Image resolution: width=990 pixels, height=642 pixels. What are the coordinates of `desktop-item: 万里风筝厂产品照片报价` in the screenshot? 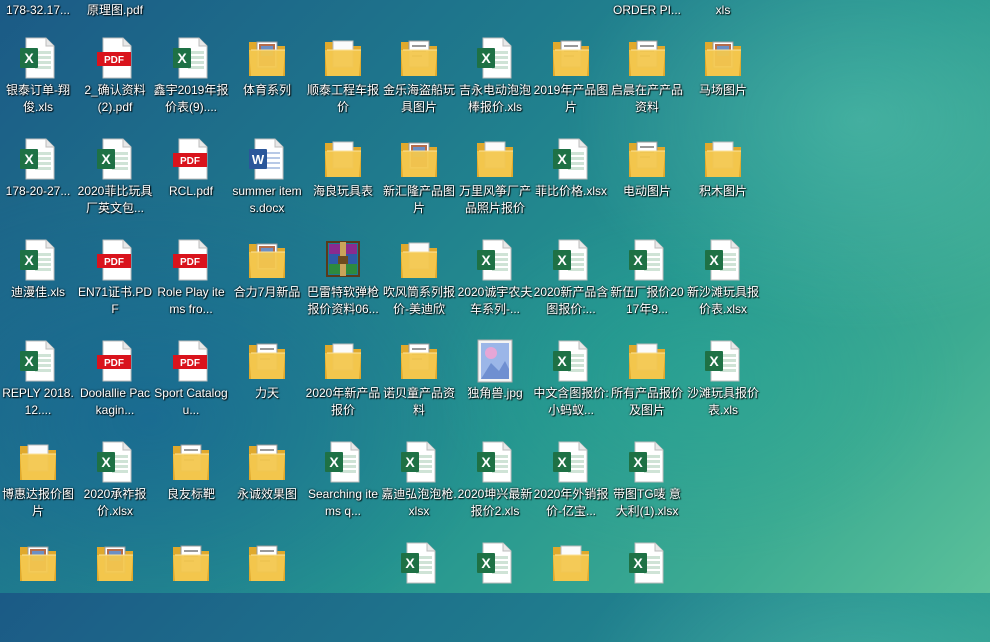 It's located at (495, 187).